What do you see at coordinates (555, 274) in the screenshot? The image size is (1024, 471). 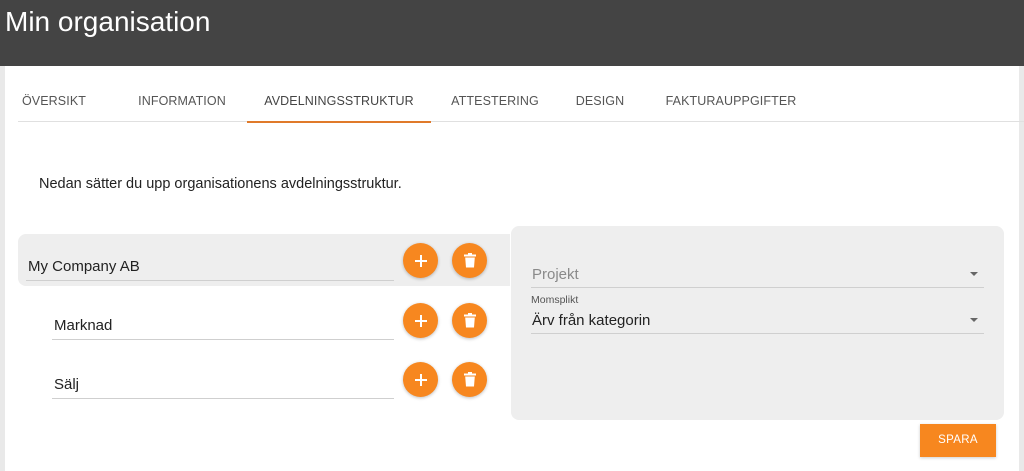 I see `project-select-placeholder: Projekt` at bounding box center [555, 274].